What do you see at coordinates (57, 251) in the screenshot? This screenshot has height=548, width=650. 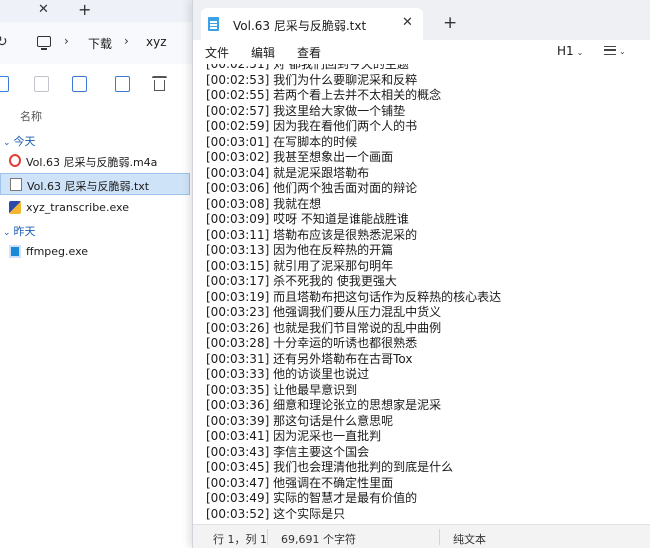 I see `file-name: ffmpeg.exe` at bounding box center [57, 251].